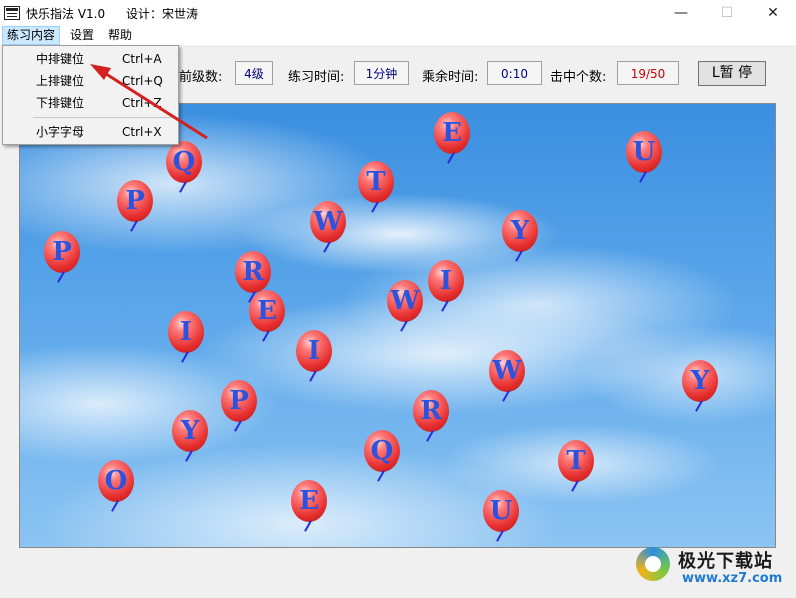 This screenshot has width=796, height=598. What do you see at coordinates (201, 77) in the screenshot?
I see `level-label: 前级数:` at bounding box center [201, 77].